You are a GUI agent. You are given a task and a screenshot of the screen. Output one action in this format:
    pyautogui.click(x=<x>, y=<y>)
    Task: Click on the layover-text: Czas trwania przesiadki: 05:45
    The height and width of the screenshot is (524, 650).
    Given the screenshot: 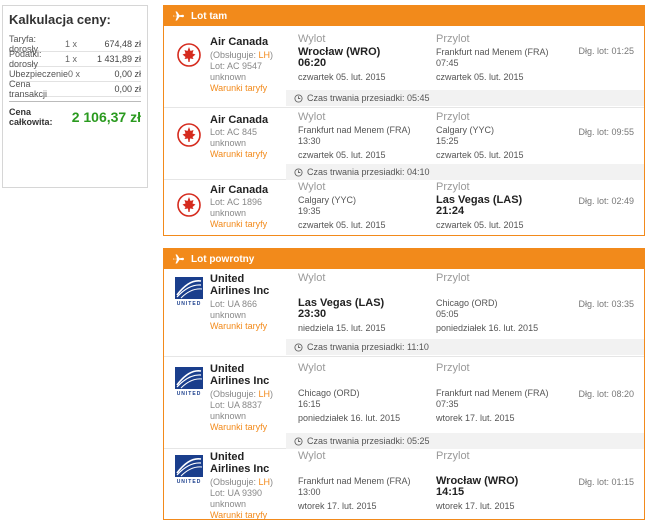 What is the action you would take?
    pyautogui.click(x=368, y=98)
    